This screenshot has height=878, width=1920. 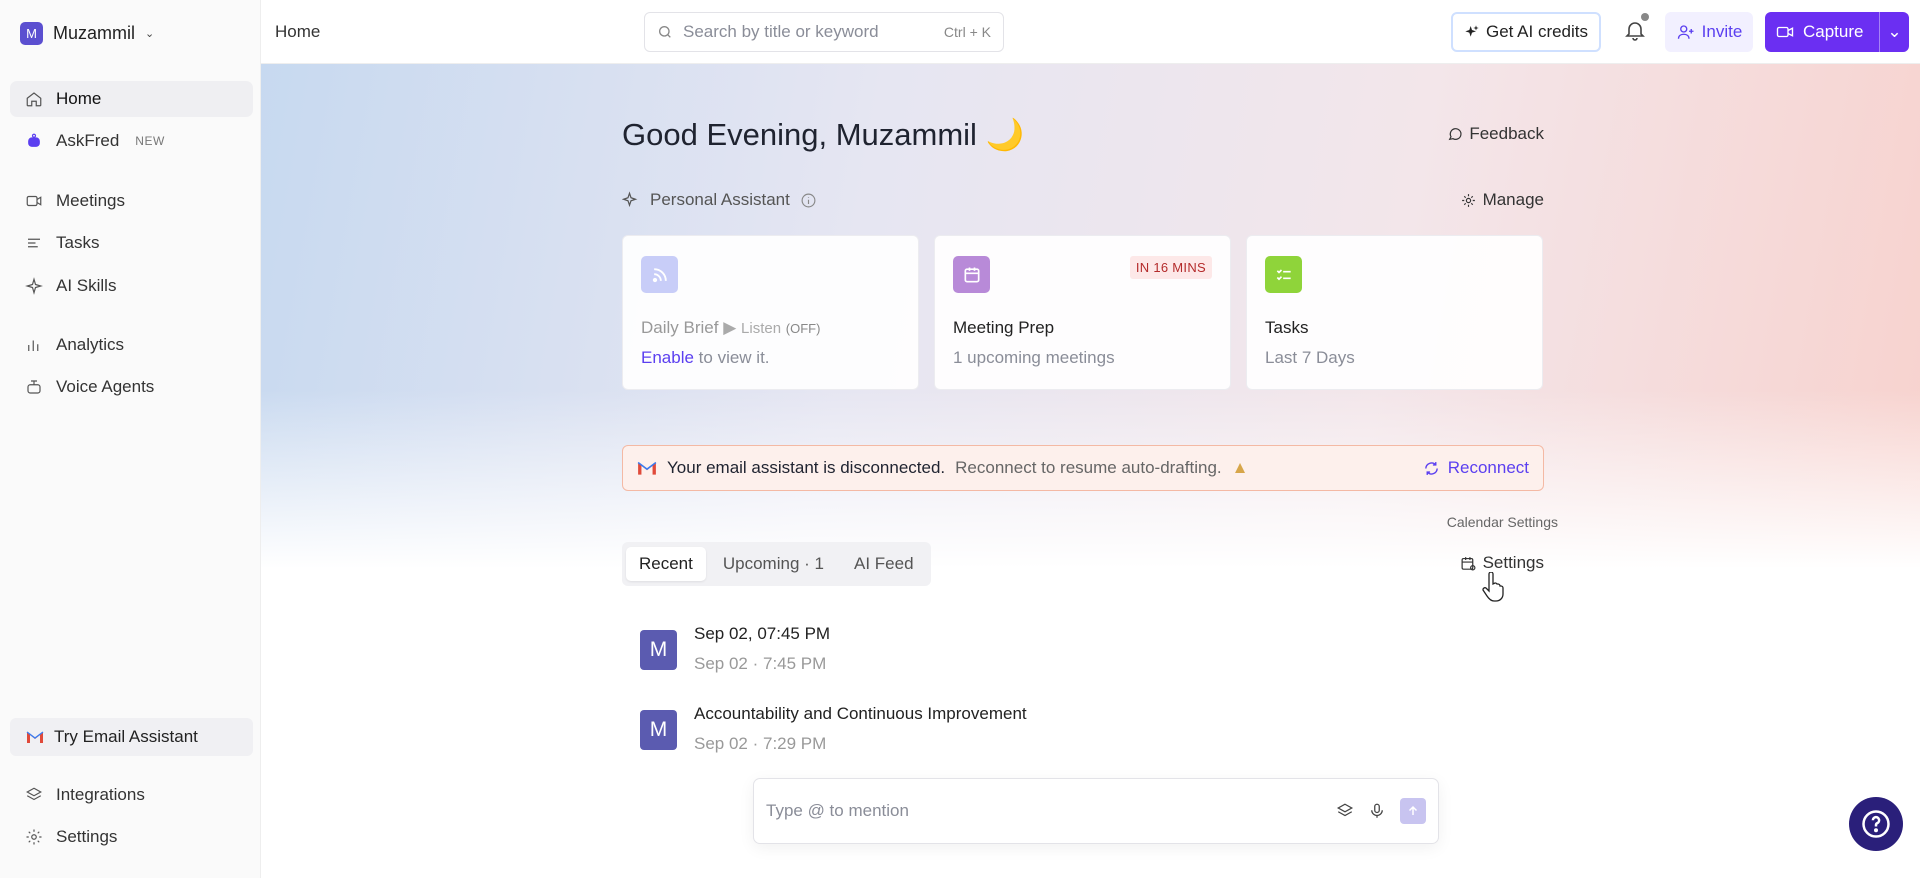 What do you see at coordinates (34, 243) in the screenshot?
I see `list-icon` at bounding box center [34, 243].